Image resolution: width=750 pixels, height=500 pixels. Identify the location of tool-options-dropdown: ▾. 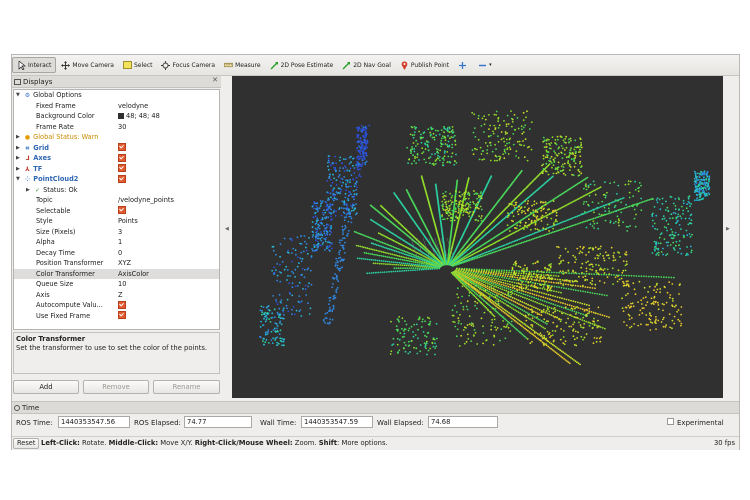
(485, 65).